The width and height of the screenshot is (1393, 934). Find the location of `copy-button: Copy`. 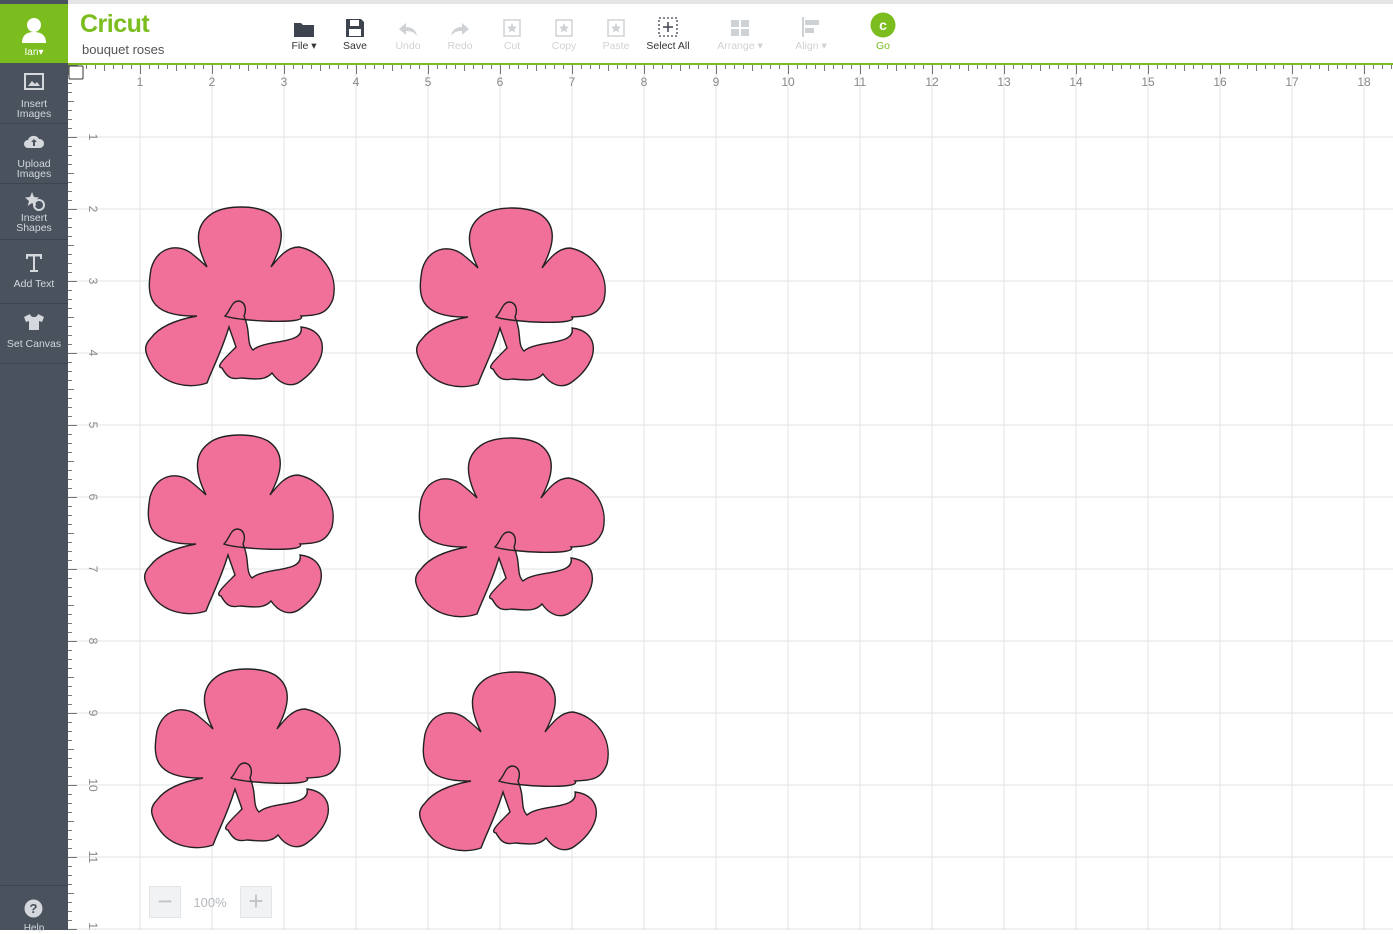

copy-button: Copy is located at coordinates (564, 30).